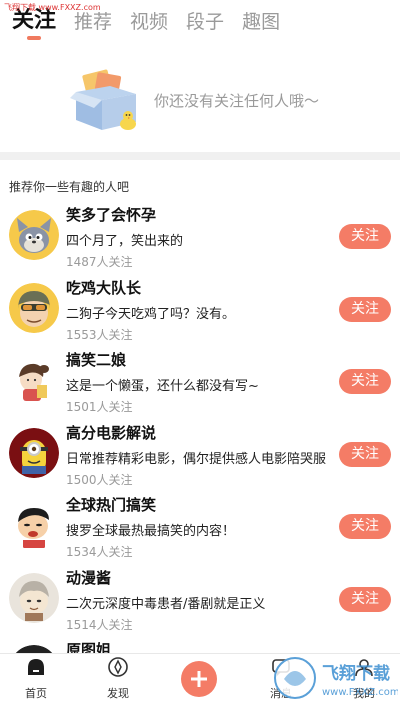 The image size is (400, 705). Describe the element at coordinates (364, 678) in the screenshot. I see `nav-profile: 我的` at that location.